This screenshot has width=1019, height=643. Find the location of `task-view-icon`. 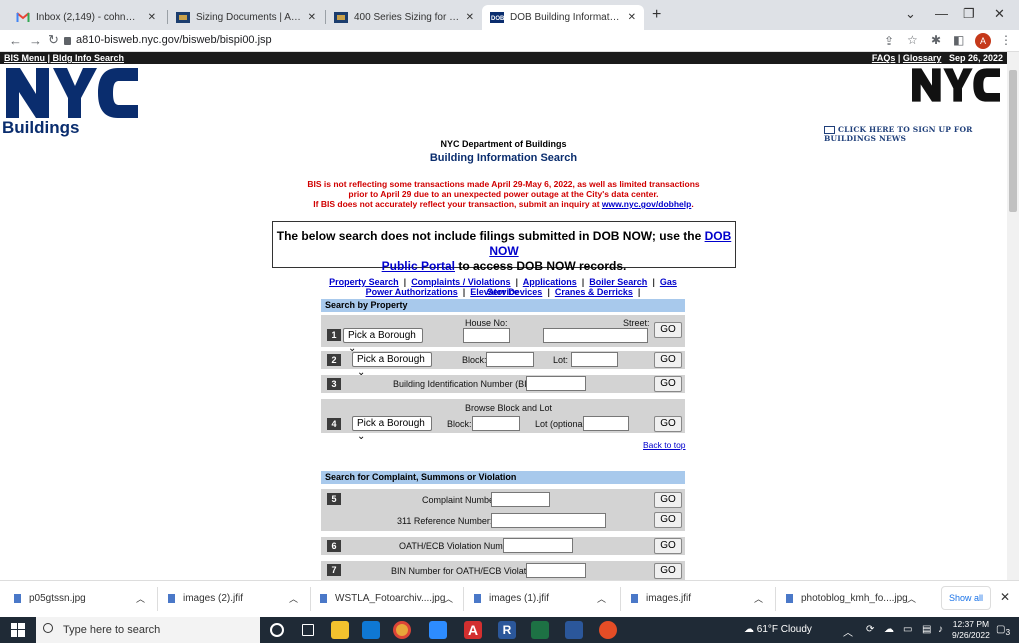

task-view-icon is located at coordinates (308, 630).